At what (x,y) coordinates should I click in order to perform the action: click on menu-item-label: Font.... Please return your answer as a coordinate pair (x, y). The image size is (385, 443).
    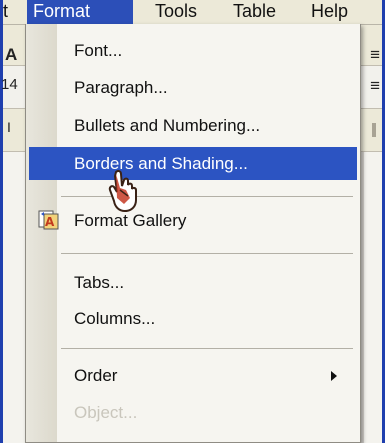
    Looking at the image, I should click on (98, 50).